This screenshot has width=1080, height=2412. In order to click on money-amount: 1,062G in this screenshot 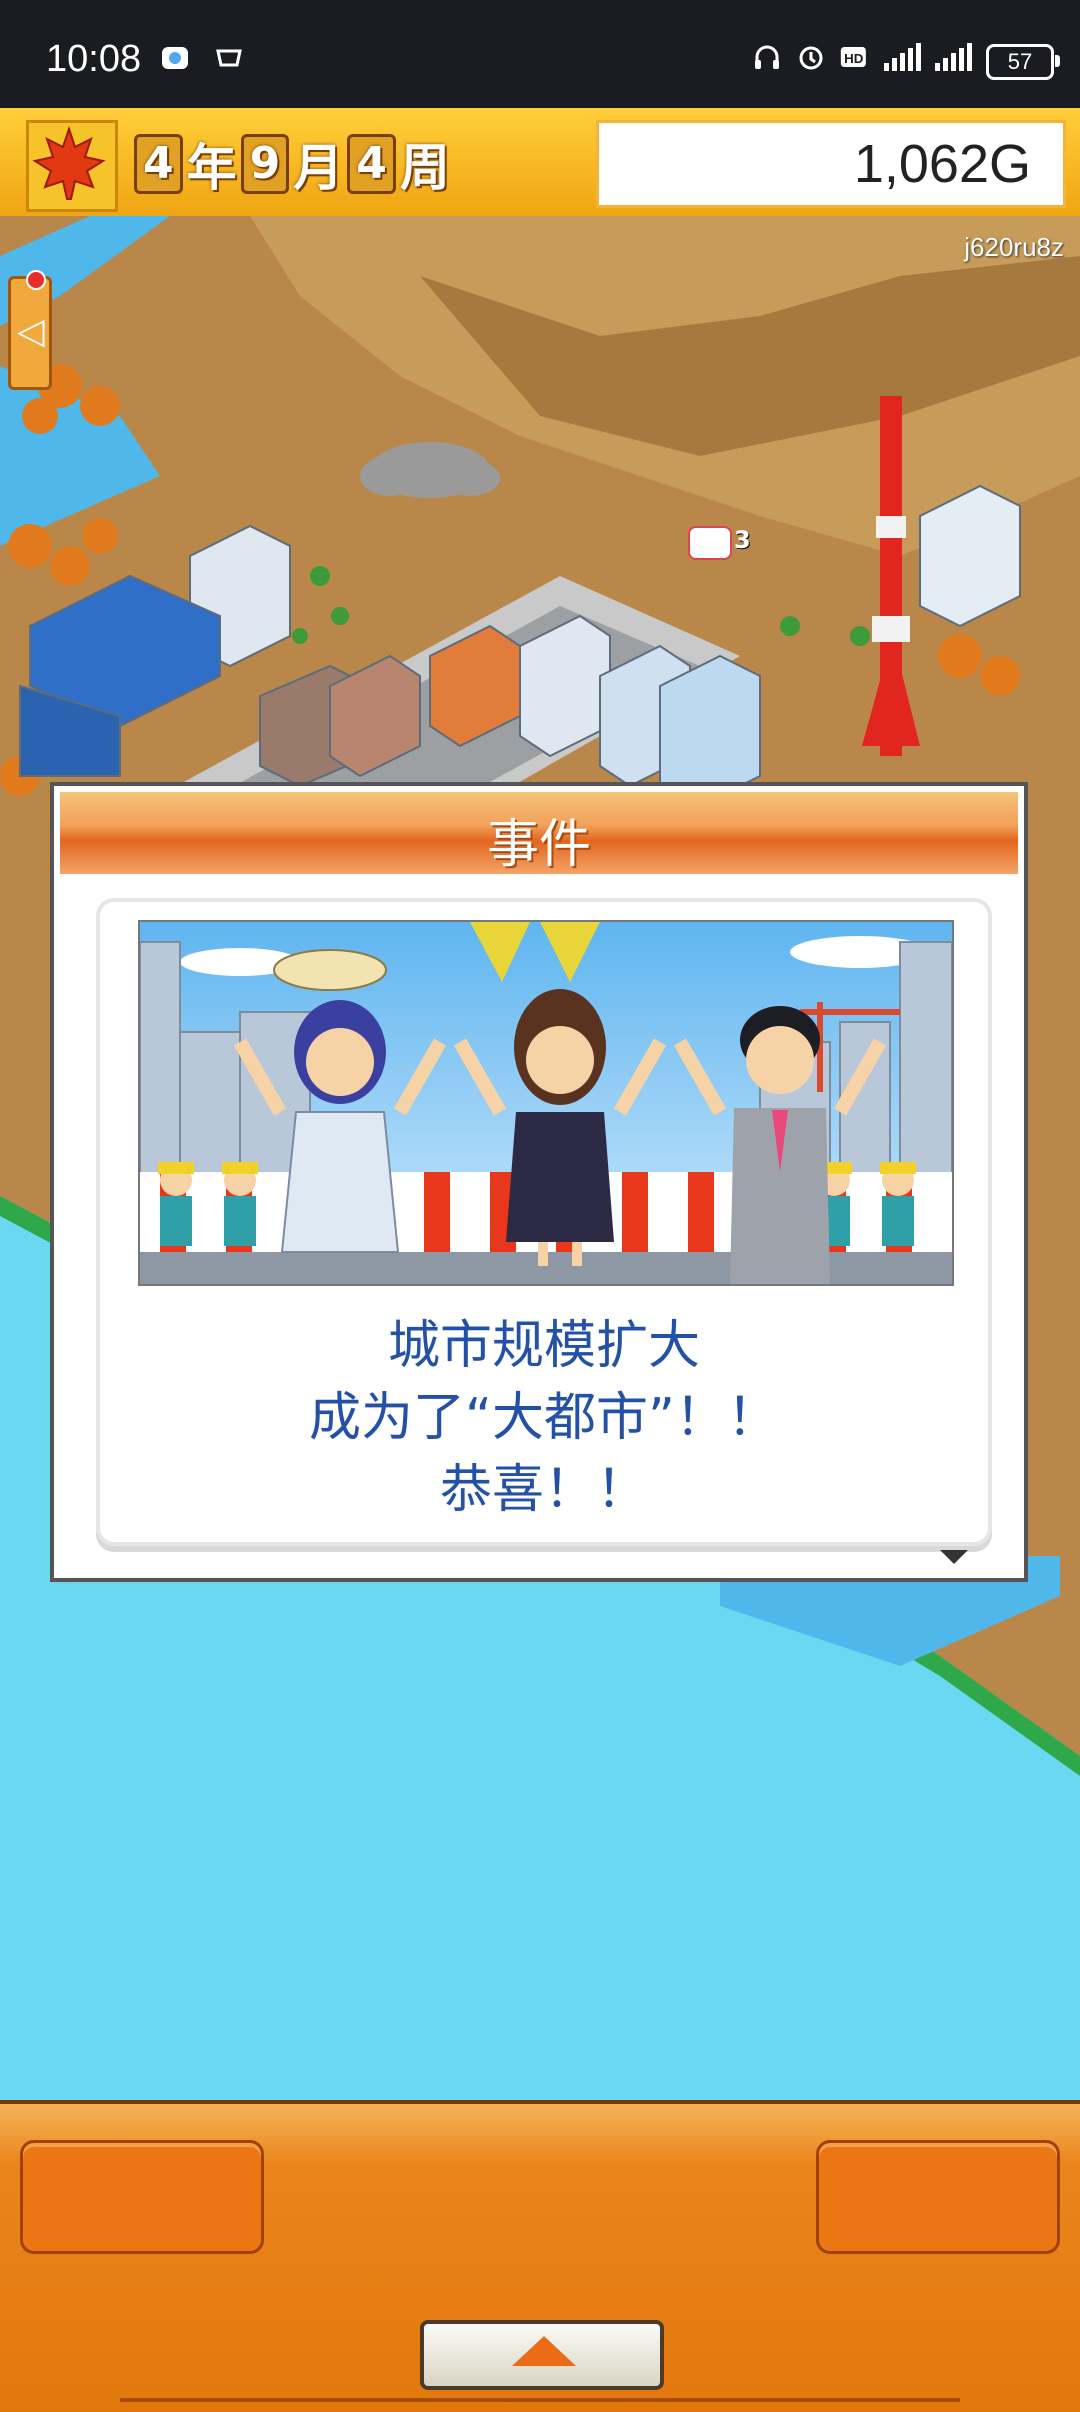, I will do `click(942, 164)`.